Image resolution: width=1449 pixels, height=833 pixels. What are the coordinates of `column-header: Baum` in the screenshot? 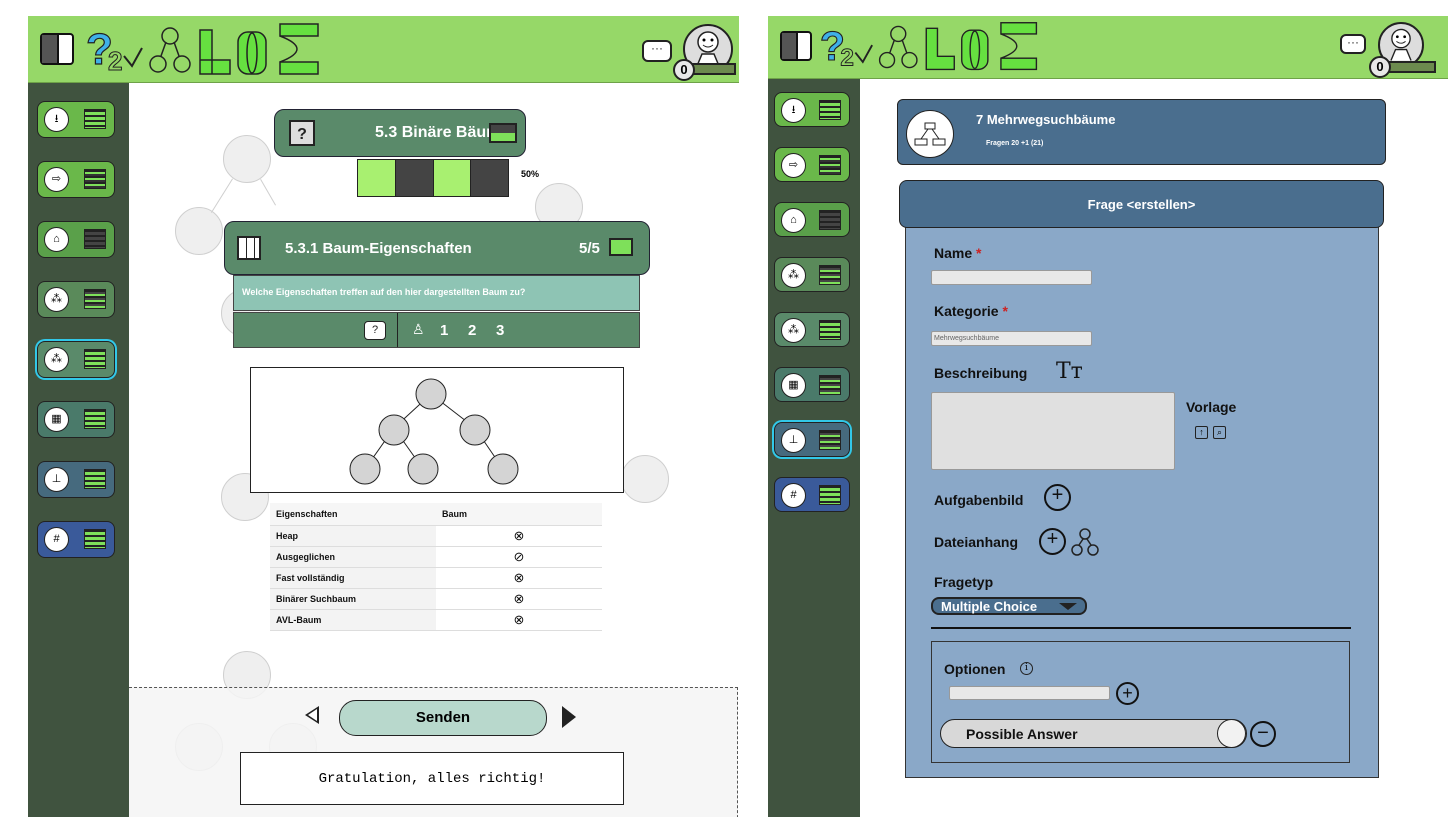 It's located at (519, 514).